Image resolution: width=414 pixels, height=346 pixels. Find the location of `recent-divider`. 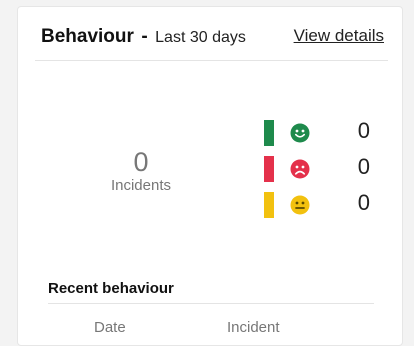

recent-divider is located at coordinates (211, 303).